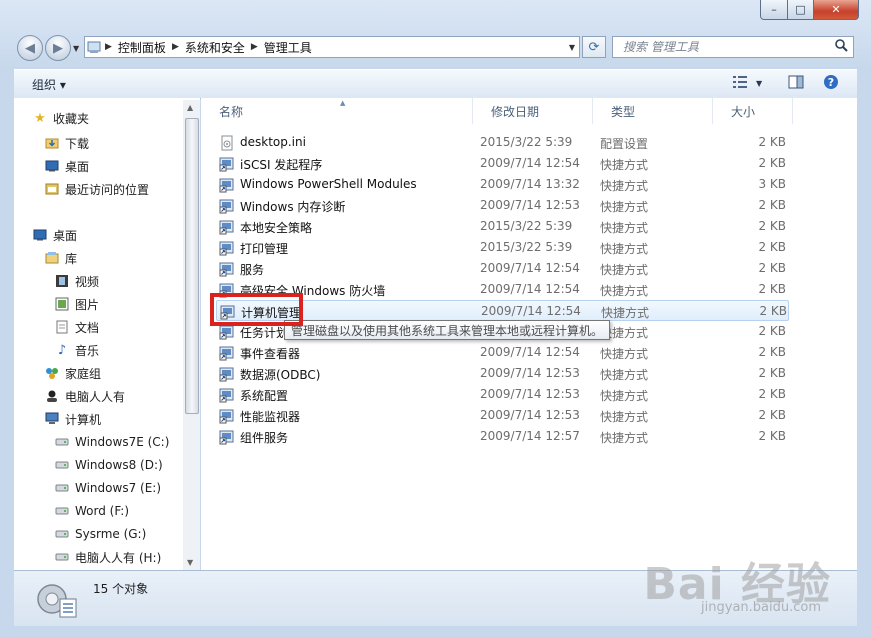 This screenshot has height=637, width=871. I want to click on nav-item-desktop-root: 桌面, so click(54, 235).